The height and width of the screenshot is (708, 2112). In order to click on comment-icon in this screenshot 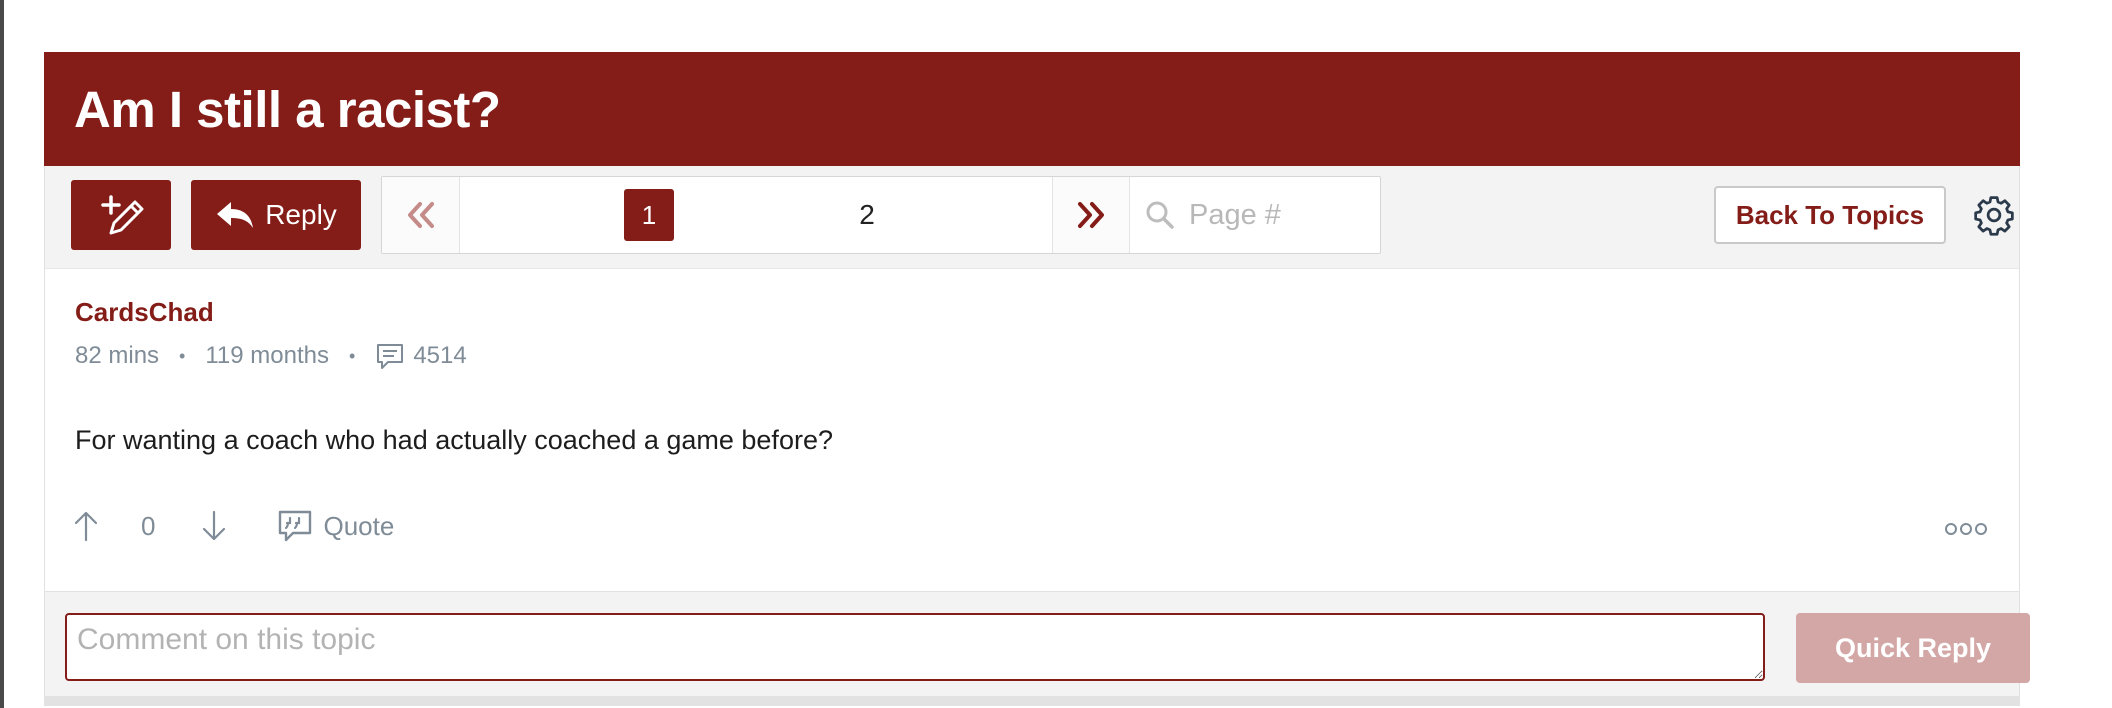, I will do `click(390, 356)`.